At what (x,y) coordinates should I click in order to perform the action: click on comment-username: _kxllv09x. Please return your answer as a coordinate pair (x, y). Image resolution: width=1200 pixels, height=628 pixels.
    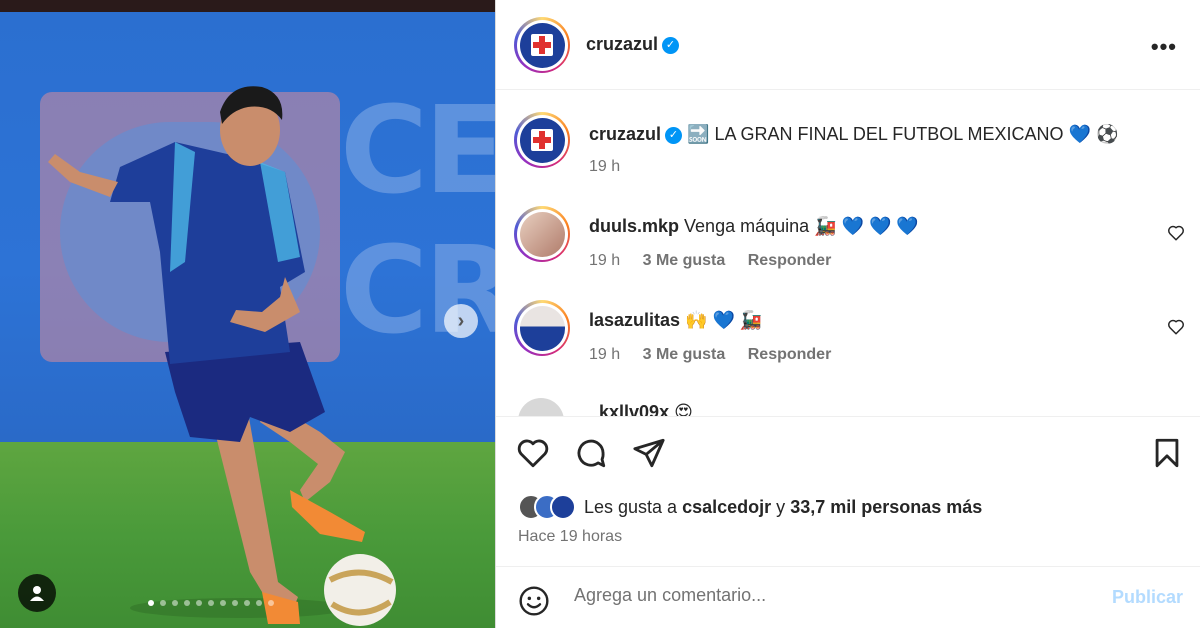
    Looking at the image, I should click on (629, 409).